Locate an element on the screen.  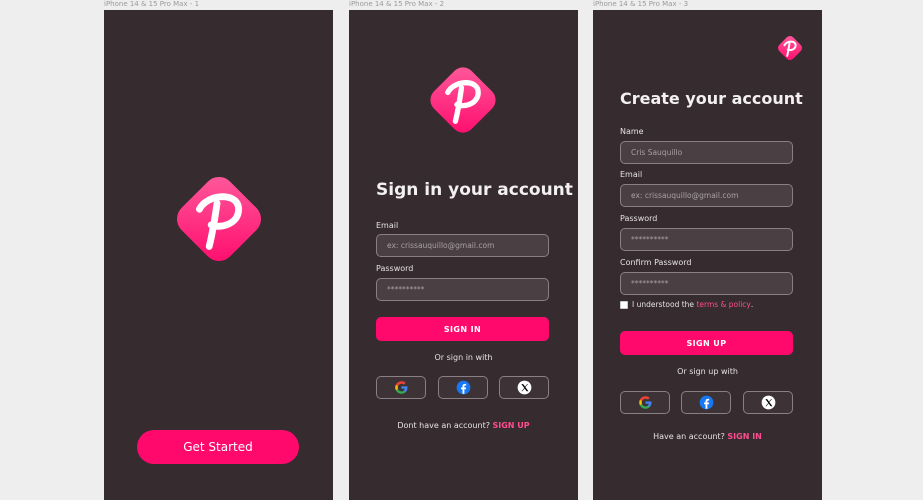
footer-text: Have an account? is located at coordinates (689, 436).